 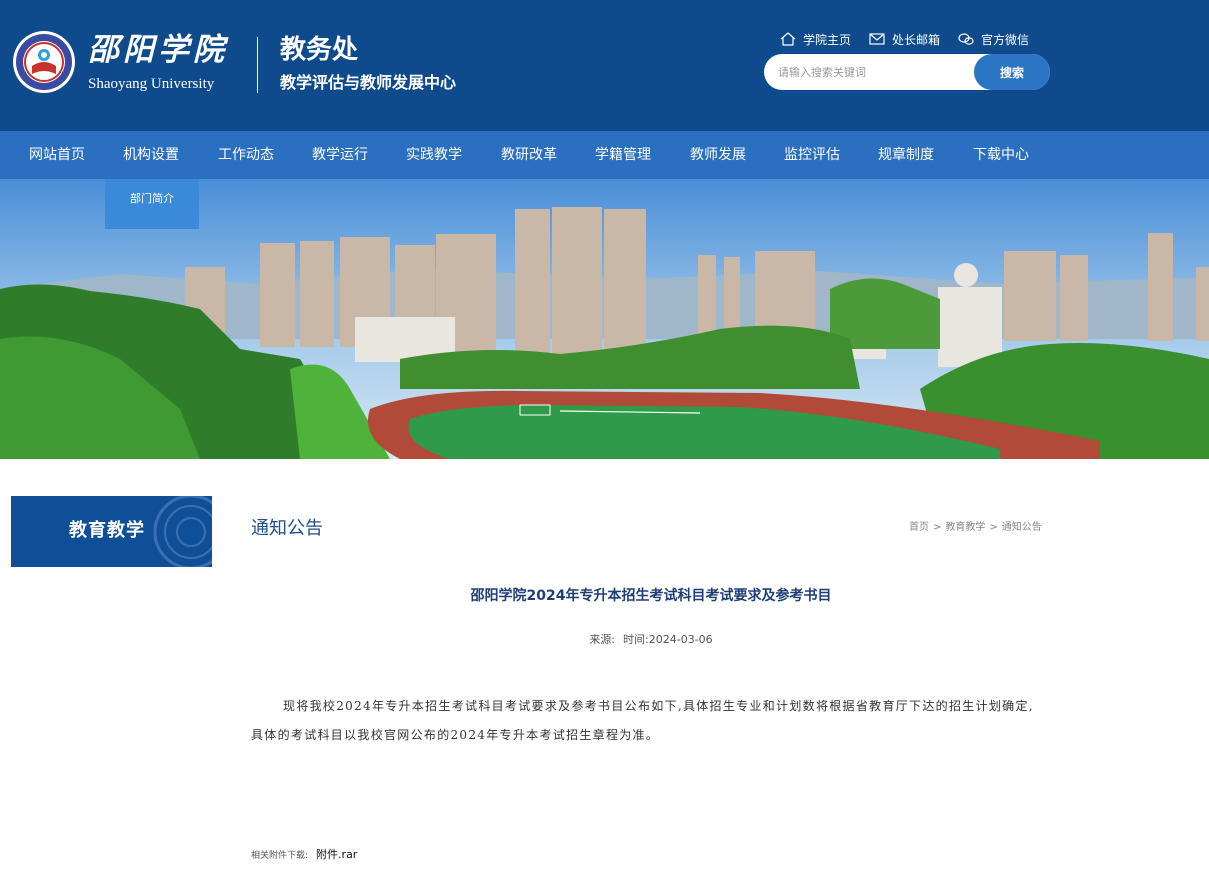 I want to click on section-title: 通知公告, so click(x=287, y=528).